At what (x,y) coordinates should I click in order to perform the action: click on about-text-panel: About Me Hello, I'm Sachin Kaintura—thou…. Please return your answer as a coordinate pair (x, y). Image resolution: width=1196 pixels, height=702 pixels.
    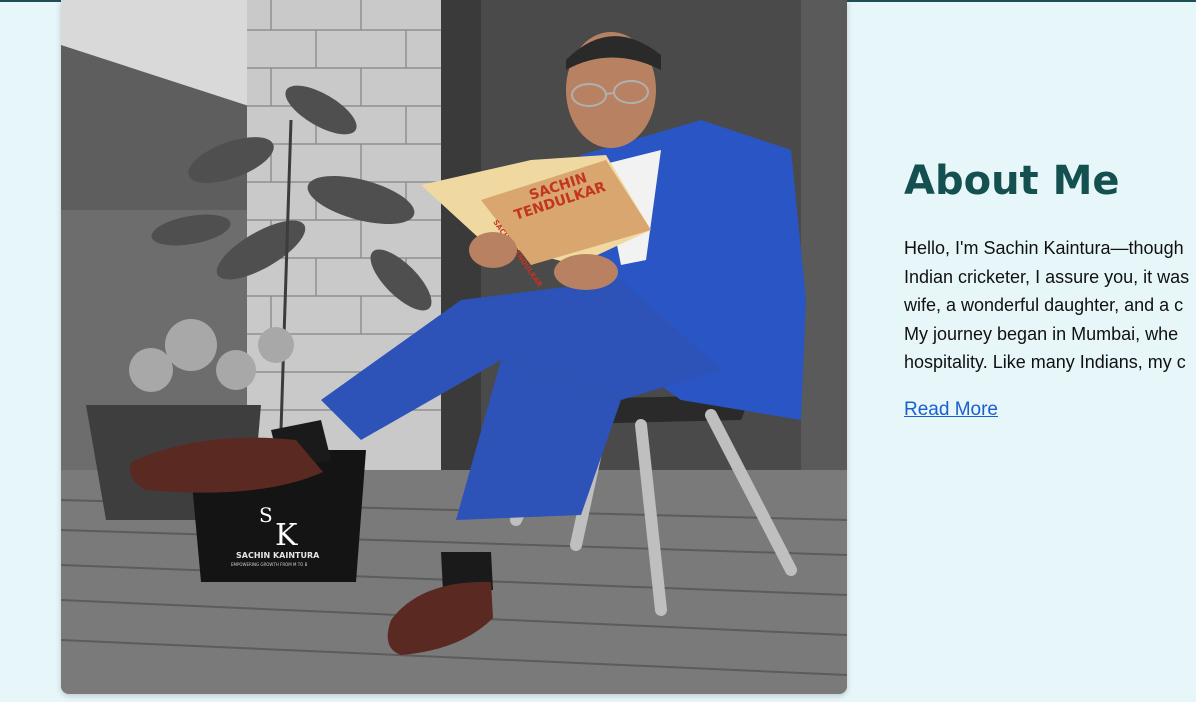
    Looking at the image, I should click on (1050, 285).